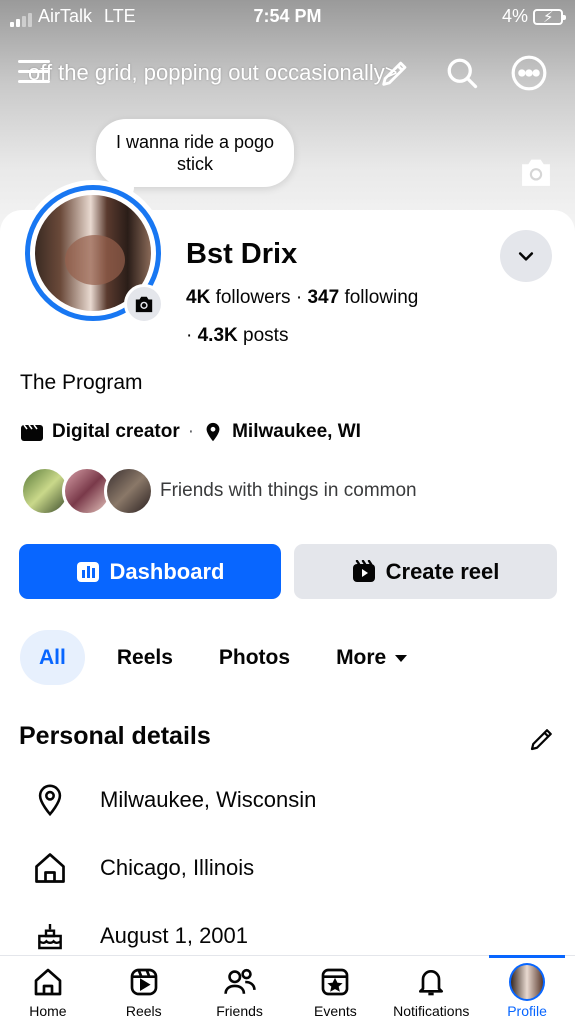 The height and width of the screenshot is (1024, 575). I want to click on status-bar: AirTalk LTE 7:54 PM 4% ⚡, so click(287, 17).